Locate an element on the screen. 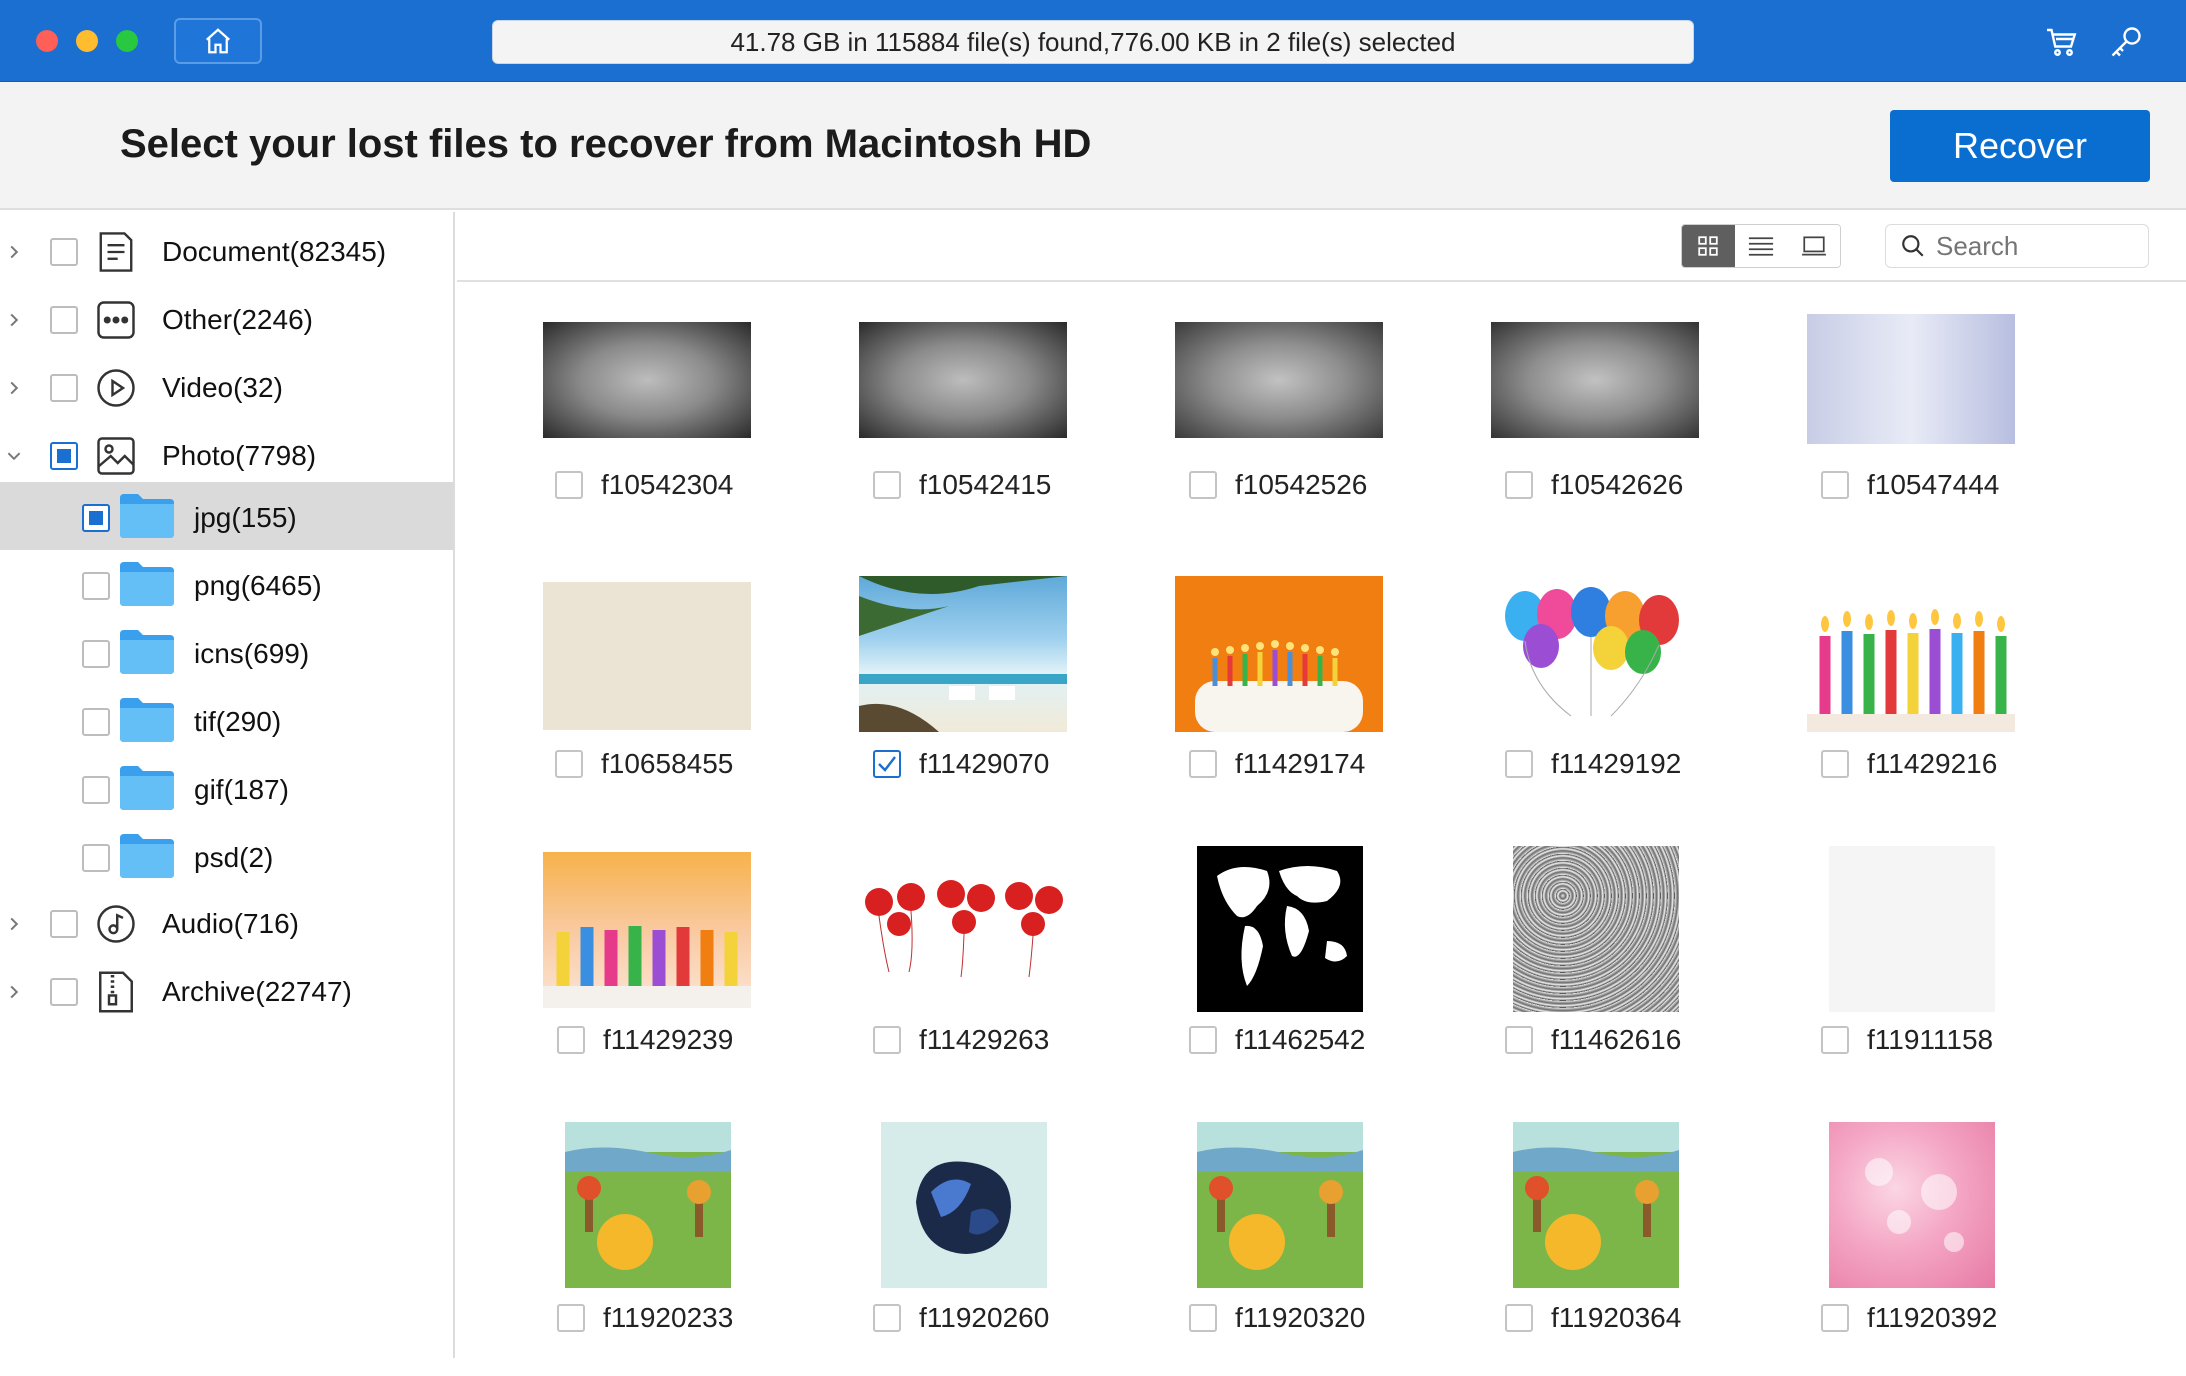 The width and height of the screenshot is (2186, 1376). file-tile: f11429070 is located at coordinates (974, 699).